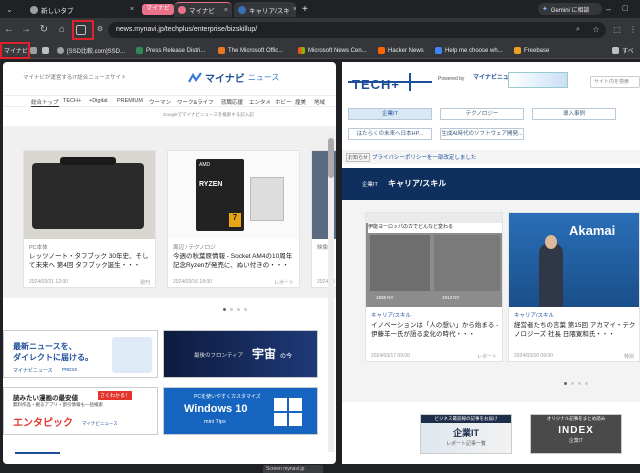  I want to click on tab-career: キャリア/スキ ×, so click(265, 9).